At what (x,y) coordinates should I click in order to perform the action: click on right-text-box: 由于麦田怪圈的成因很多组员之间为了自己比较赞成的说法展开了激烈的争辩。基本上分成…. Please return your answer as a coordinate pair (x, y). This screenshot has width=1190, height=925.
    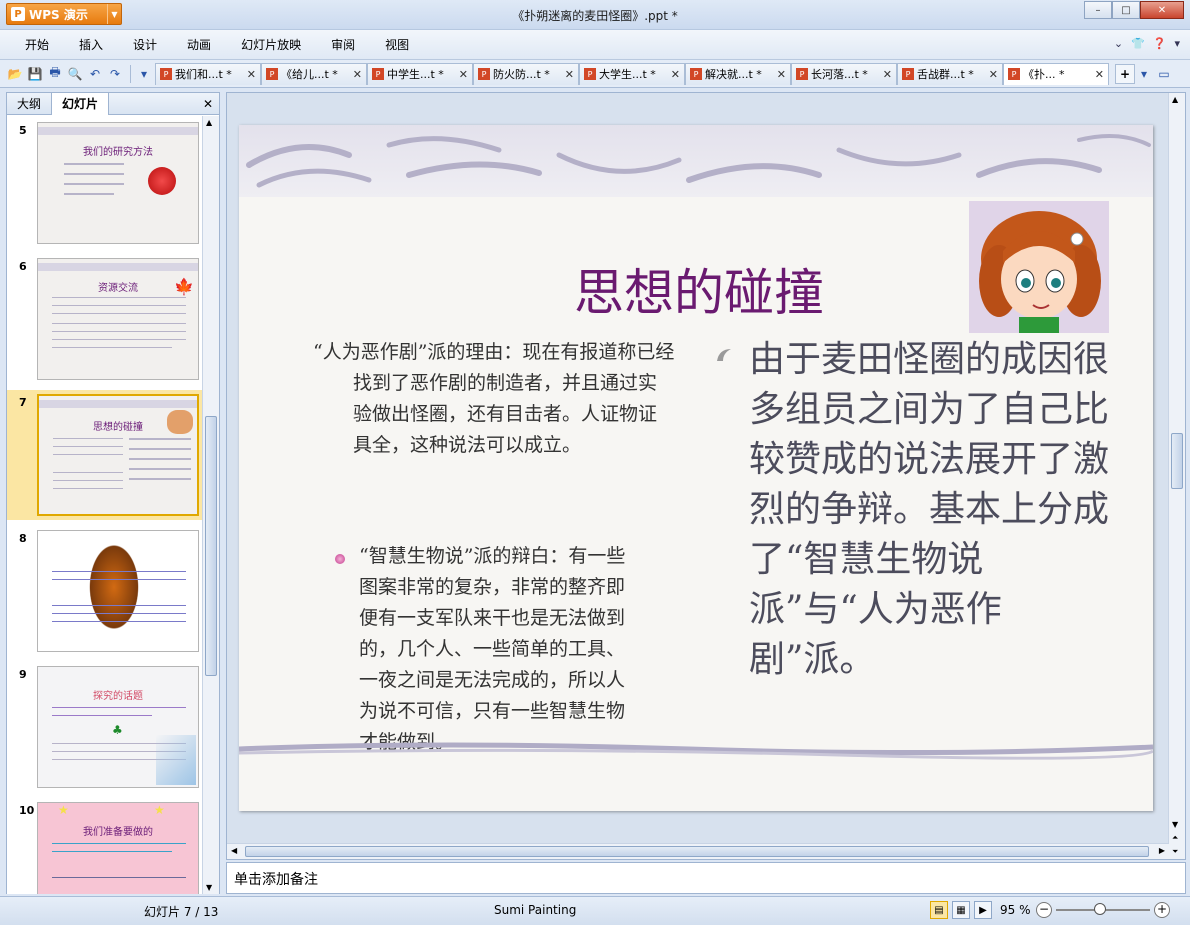
    Looking at the image, I should click on (929, 510).